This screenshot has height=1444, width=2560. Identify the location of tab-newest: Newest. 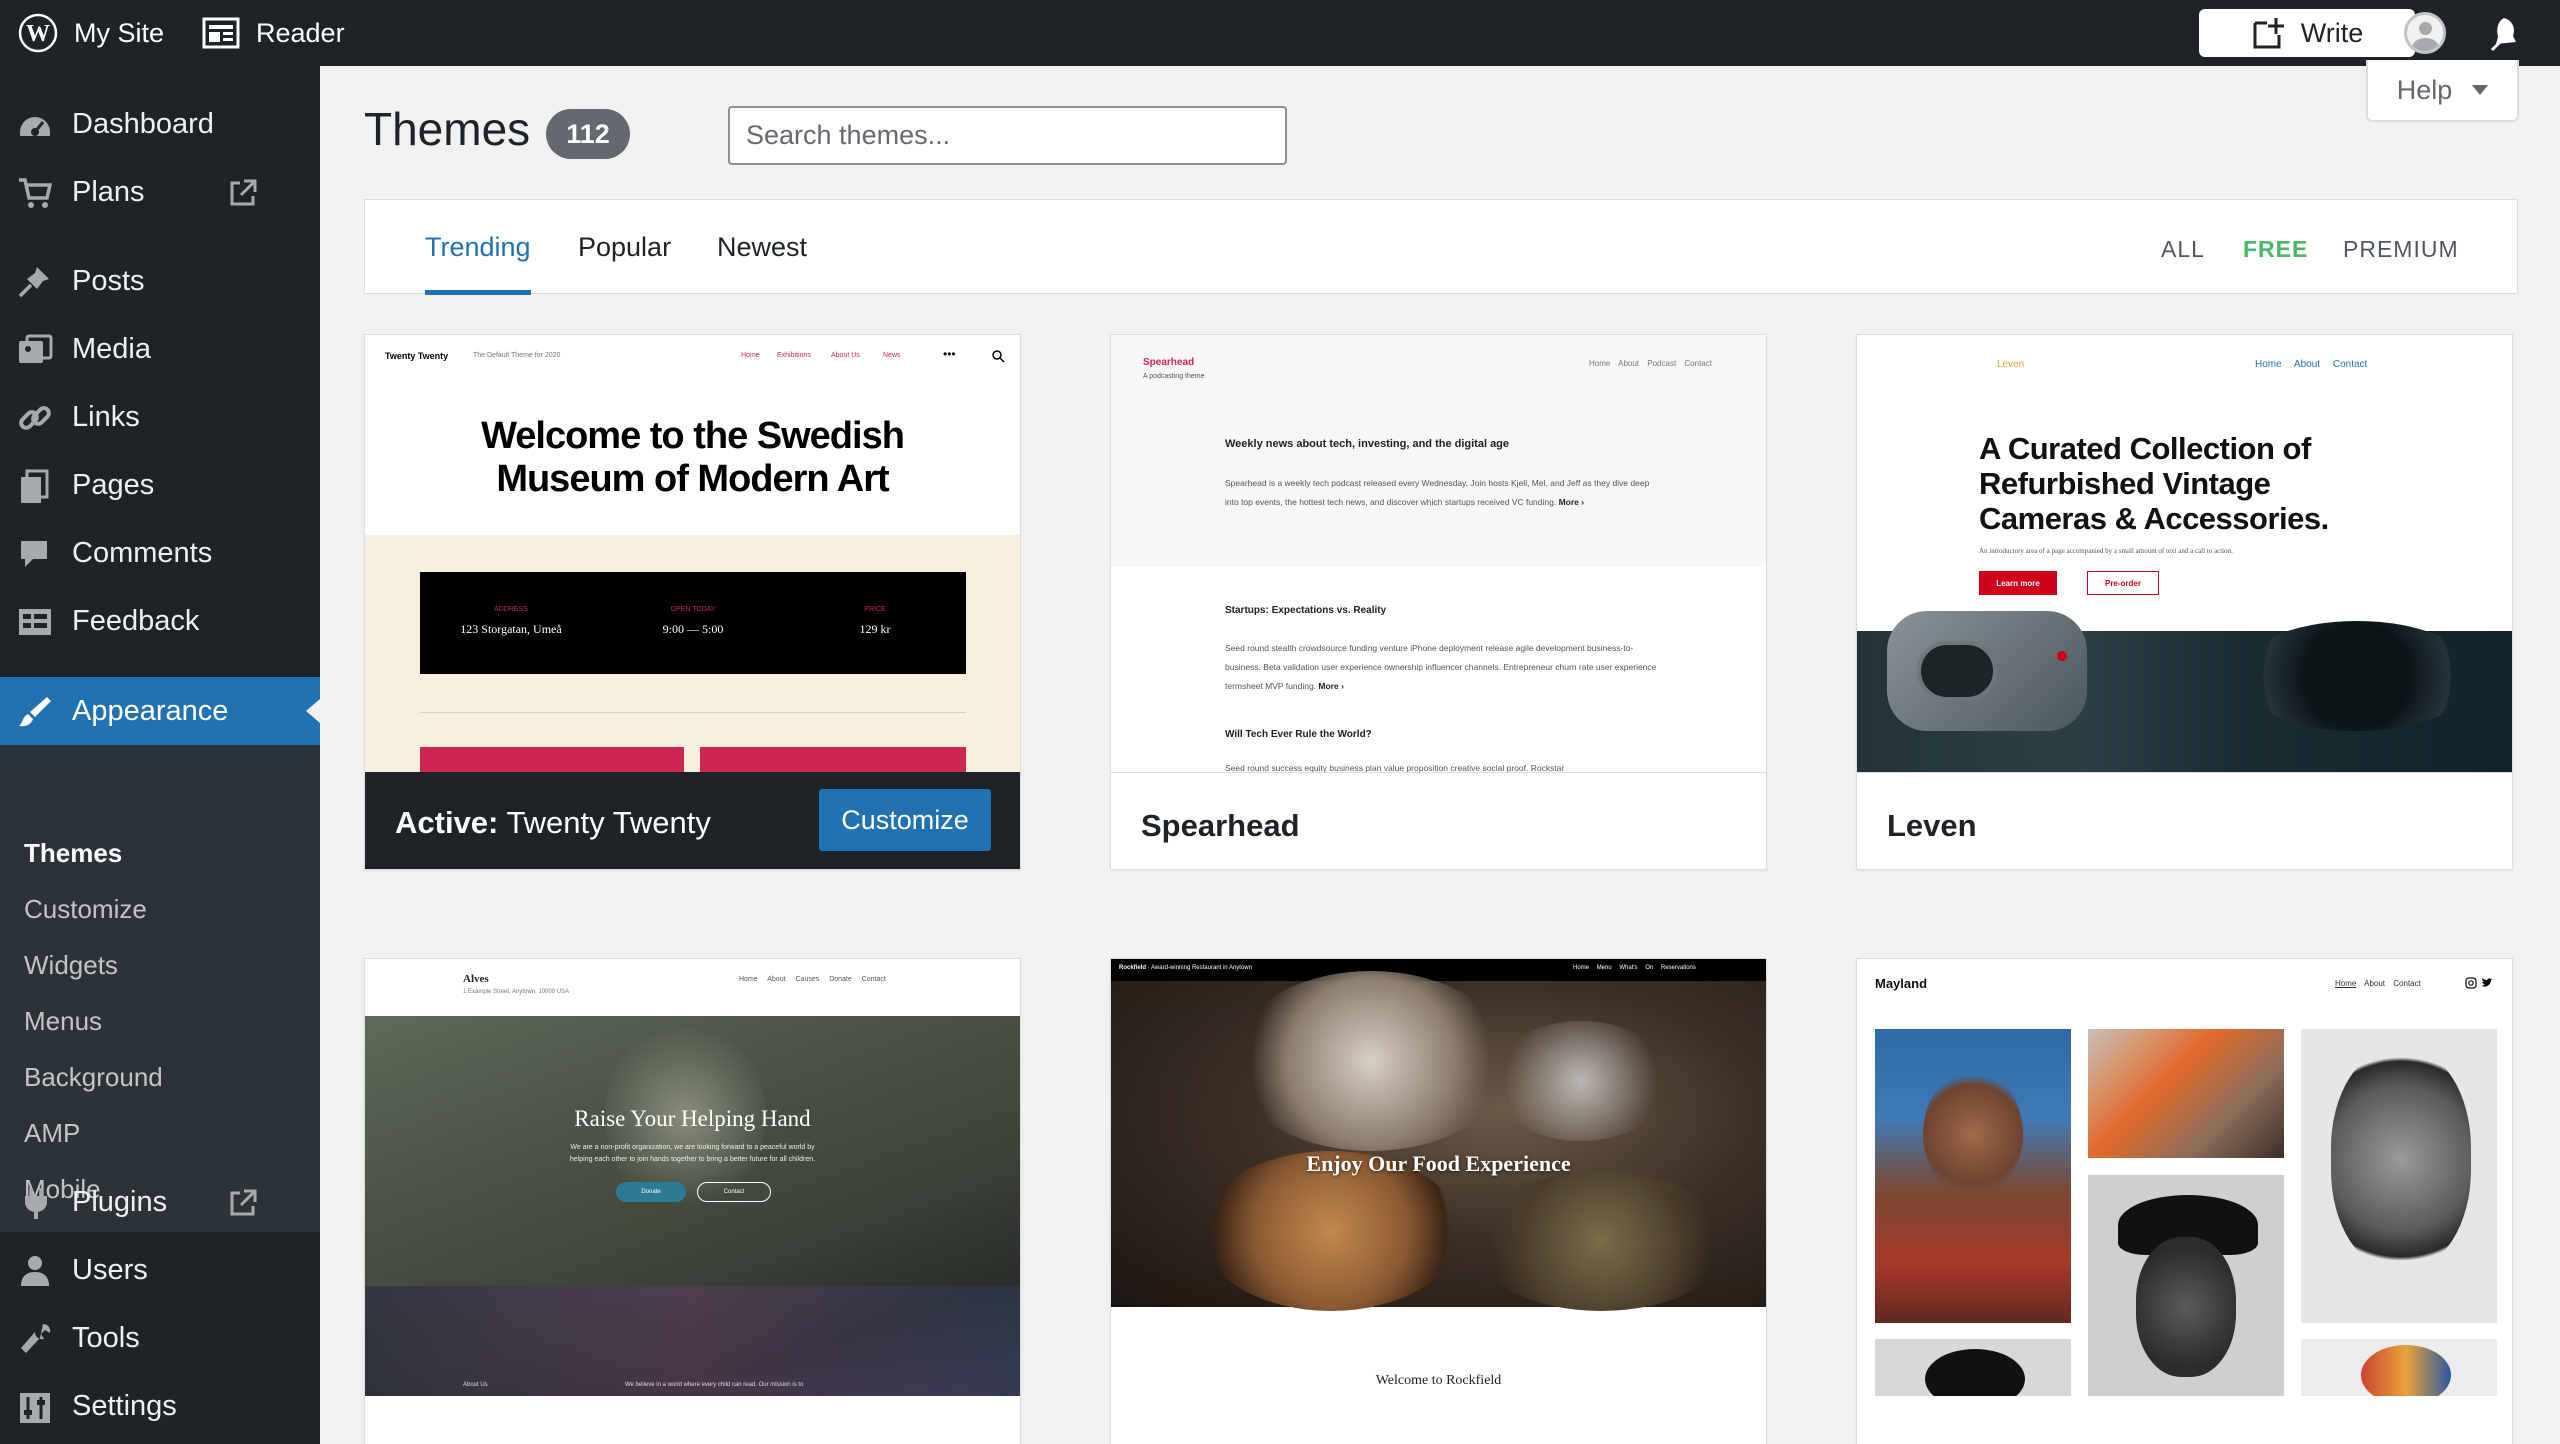
(762, 247).